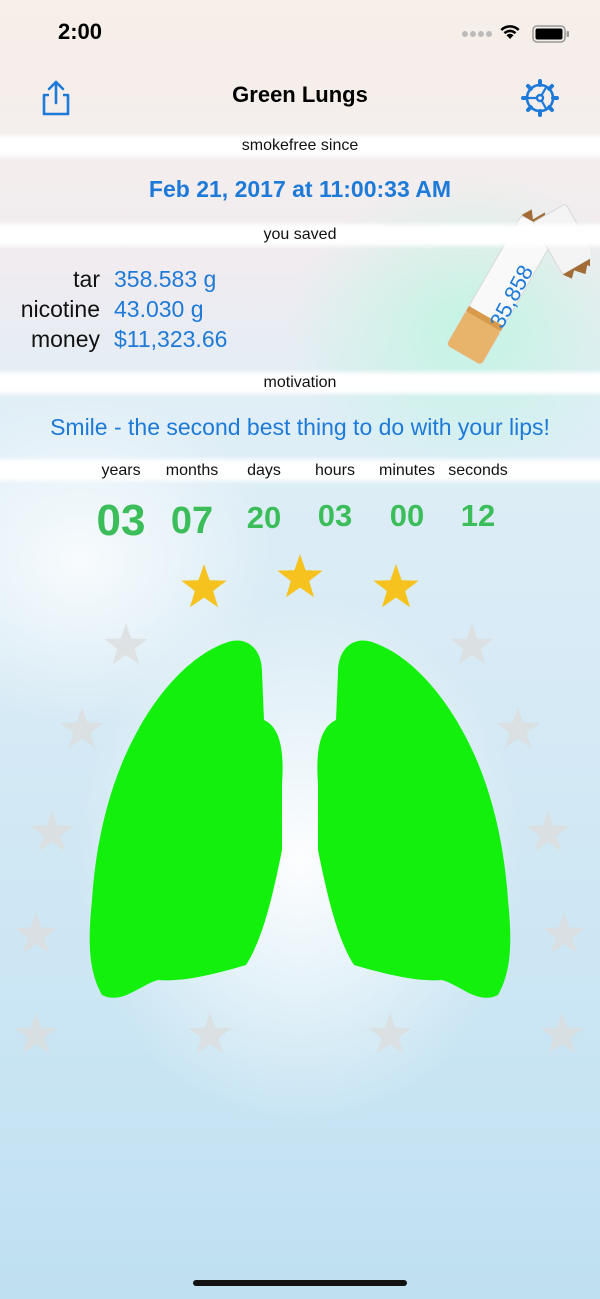 The image size is (600, 1299). Describe the element at coordinates (414, 819) in the screenshot. I see `right-lung` at that location.